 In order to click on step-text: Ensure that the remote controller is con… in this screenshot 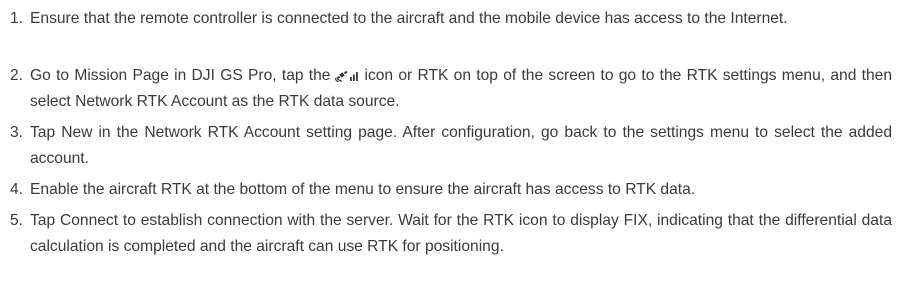, I will do `click(409, 18)`.